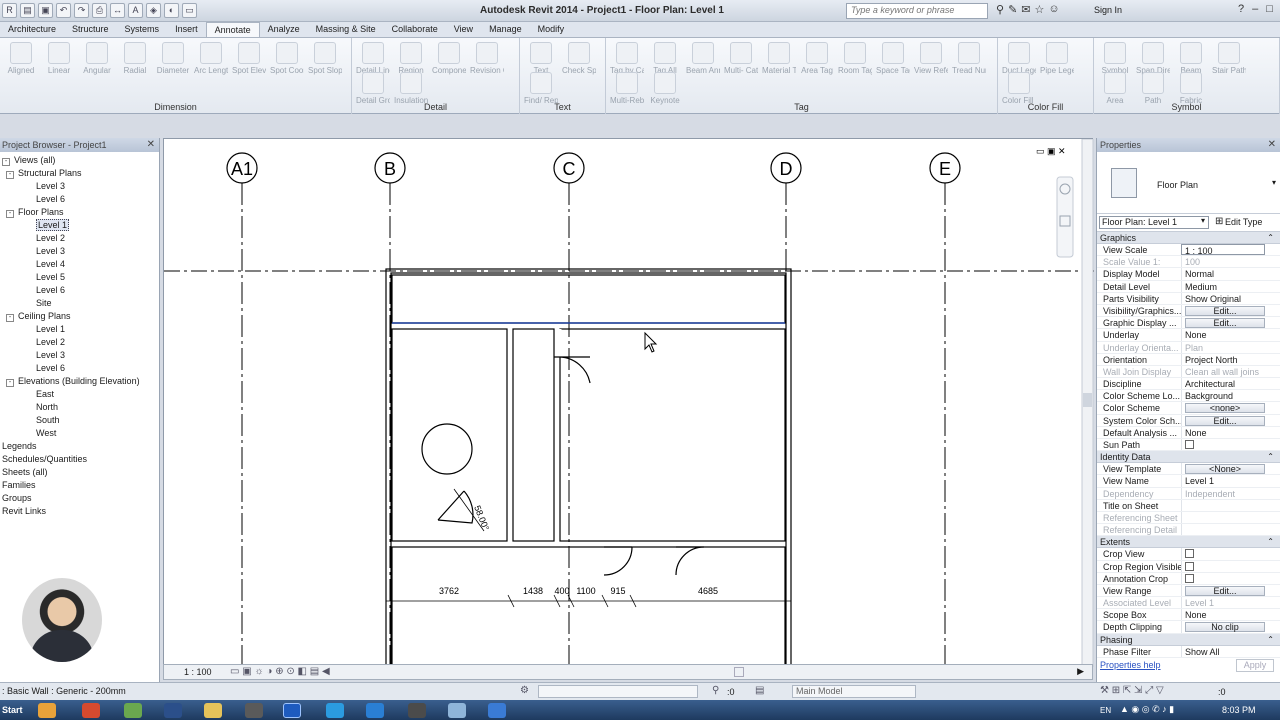 Image resolution: width=1280 pixels, height=720 pixels. What do you see at coordinates (1115, 58) in the screenshot?
I see `tool-symbol: Symbol` at bounding box center [1115, 58].